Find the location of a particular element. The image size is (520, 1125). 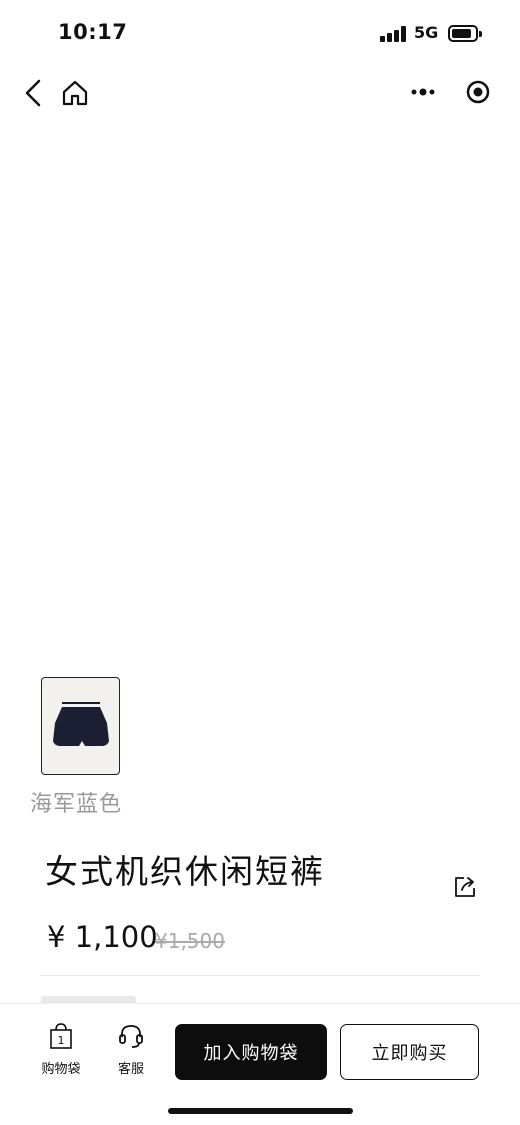

service-label: 客服 is located at coordinates (130, 1069).